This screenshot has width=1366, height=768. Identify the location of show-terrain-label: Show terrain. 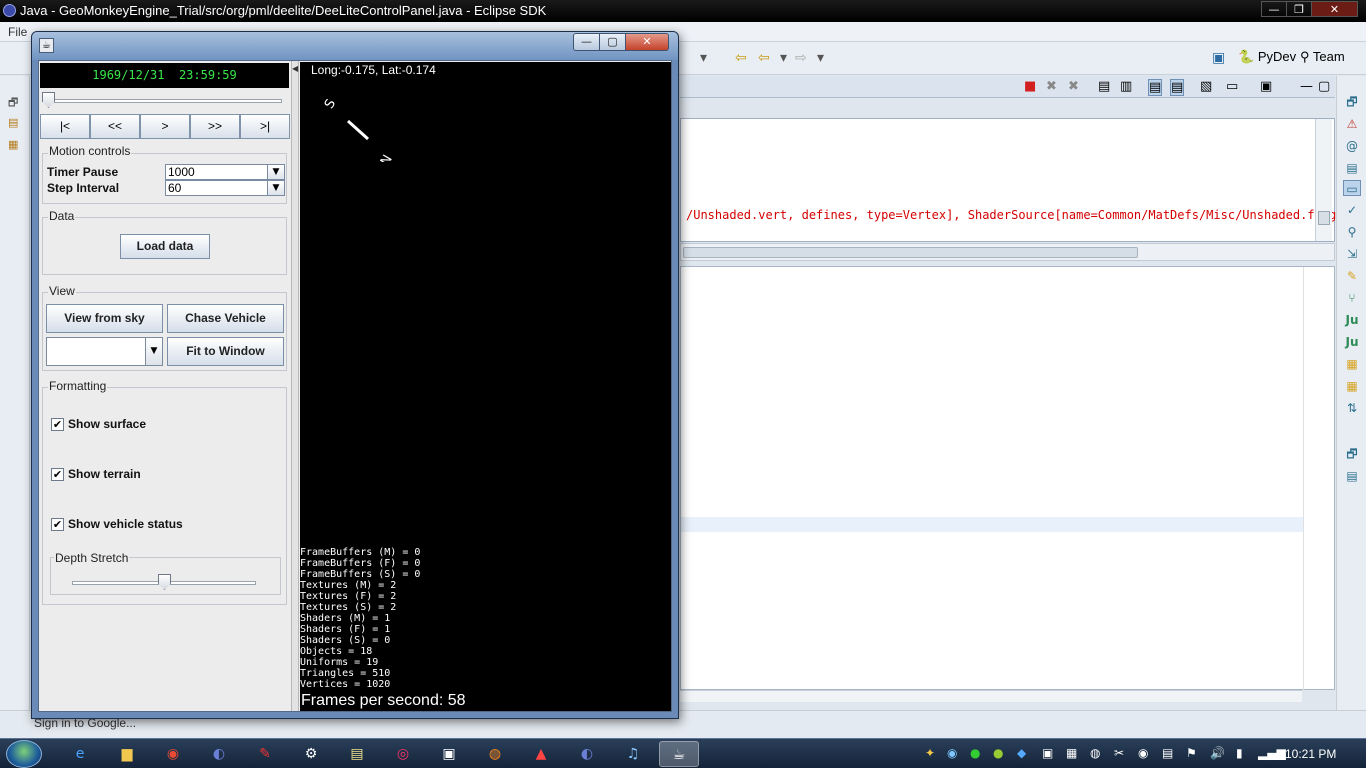
(104, 474).